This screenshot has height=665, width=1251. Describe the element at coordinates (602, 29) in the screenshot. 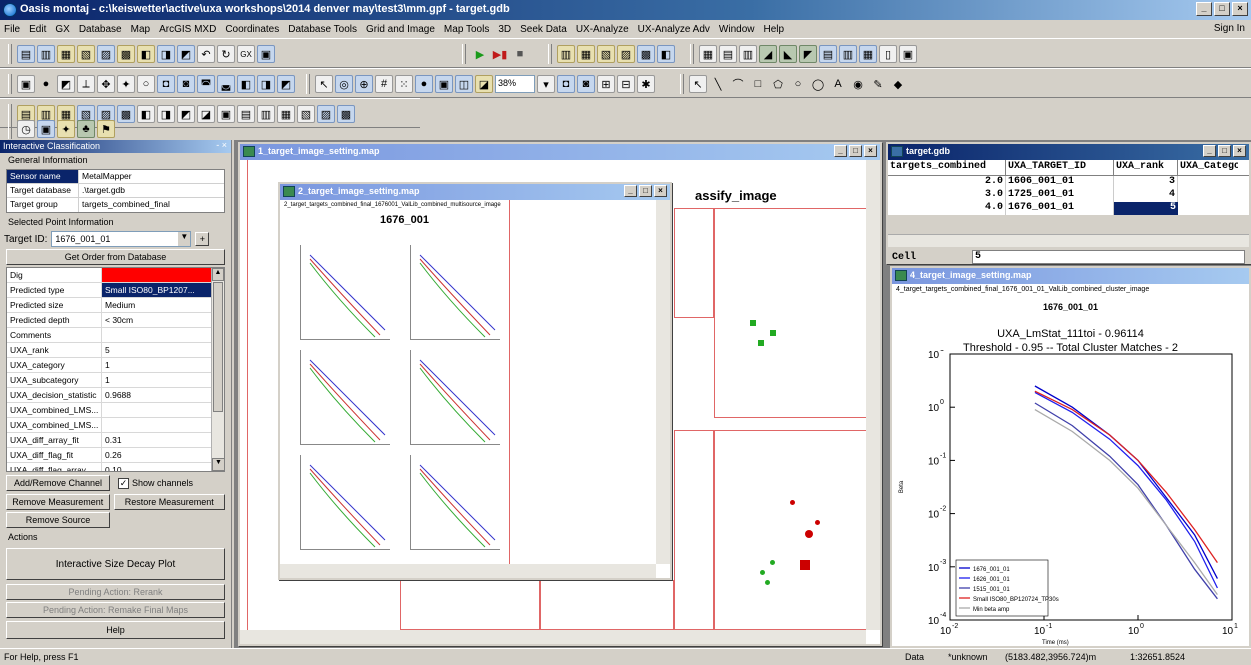

I see `menu-ux-analyze: UX-Analyze` at that location.